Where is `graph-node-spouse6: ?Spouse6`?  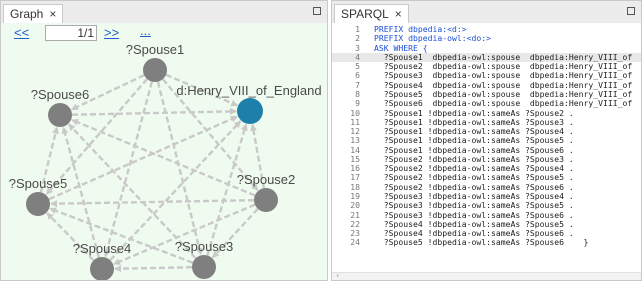 graph-node-spouse6: ?Spouse6 is located at coordinates (60, 107).